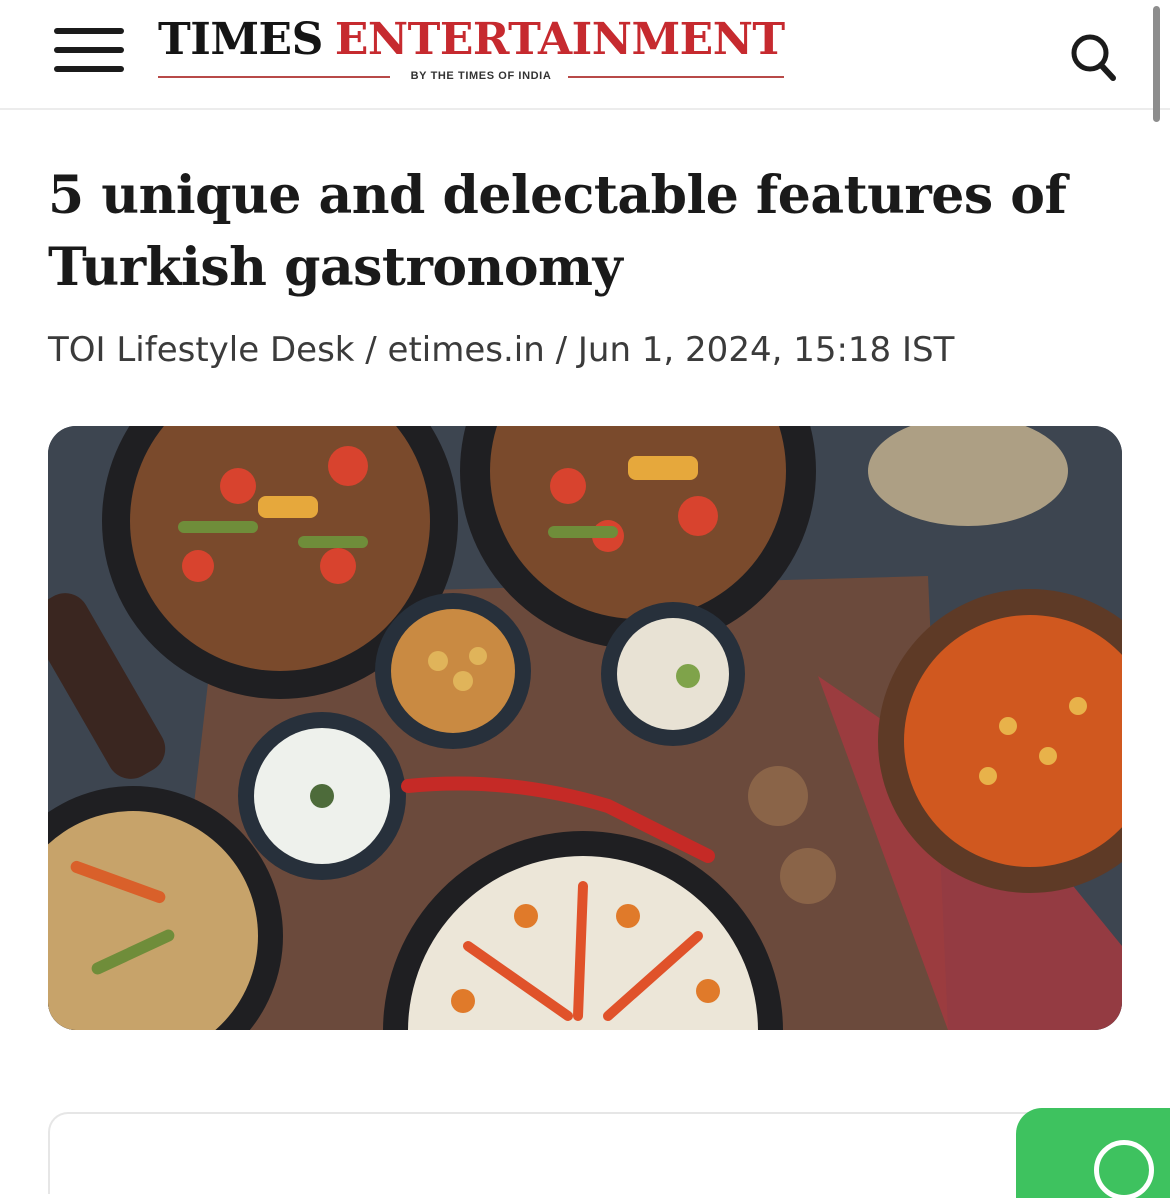 The image size is (1170, 1200). Describe the element at coordinates (587, 1153) in the screenshot. I see `content-card` at that location.